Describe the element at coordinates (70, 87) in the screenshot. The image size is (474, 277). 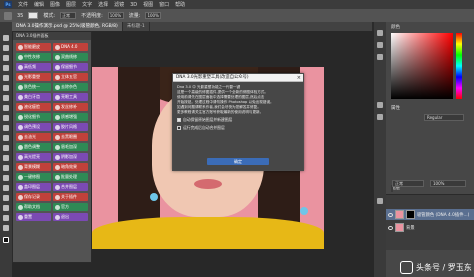
I see `plugin-button: 去除杂色` at that location.